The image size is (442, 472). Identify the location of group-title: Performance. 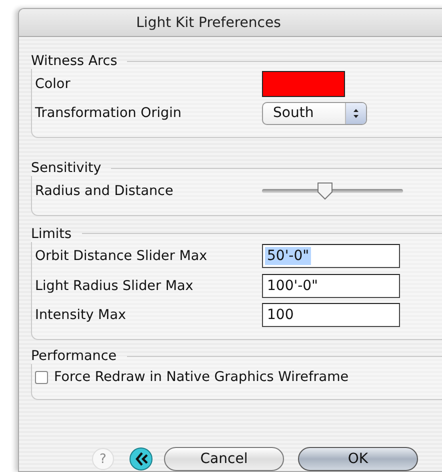
(74, 356).